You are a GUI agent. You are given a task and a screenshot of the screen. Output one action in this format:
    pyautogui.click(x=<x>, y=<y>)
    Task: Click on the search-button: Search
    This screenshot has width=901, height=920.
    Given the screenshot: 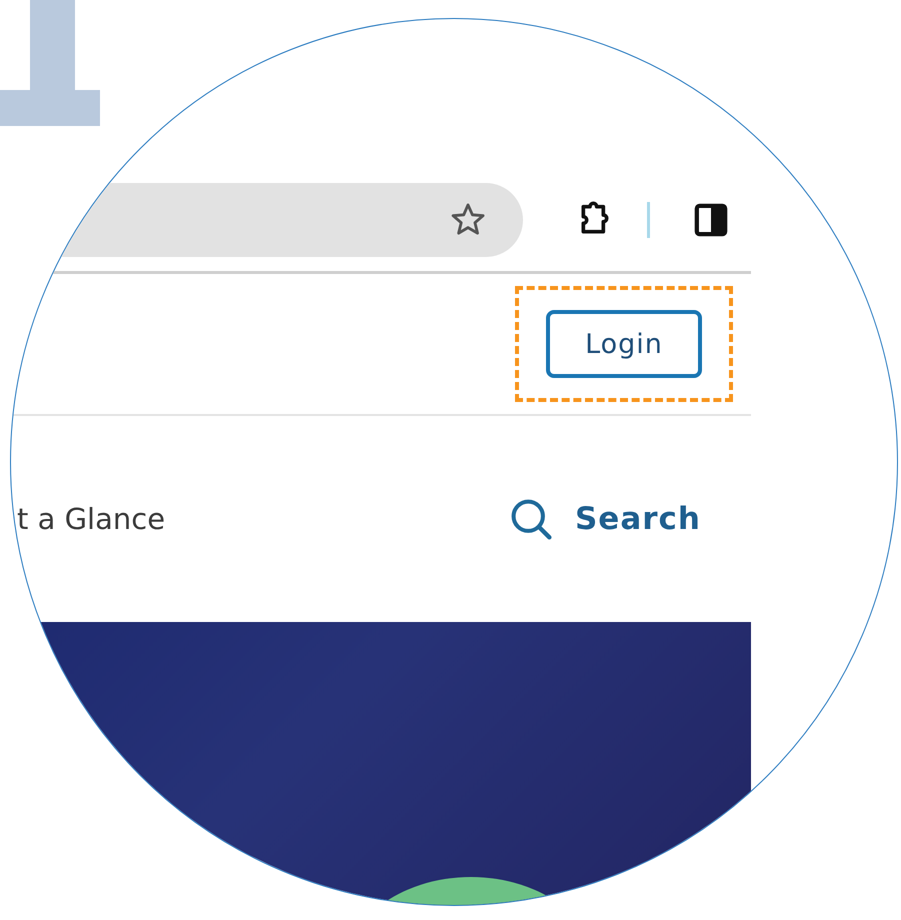 What is the action you would take?
    pyautogui.click(x=604, y=519)
    